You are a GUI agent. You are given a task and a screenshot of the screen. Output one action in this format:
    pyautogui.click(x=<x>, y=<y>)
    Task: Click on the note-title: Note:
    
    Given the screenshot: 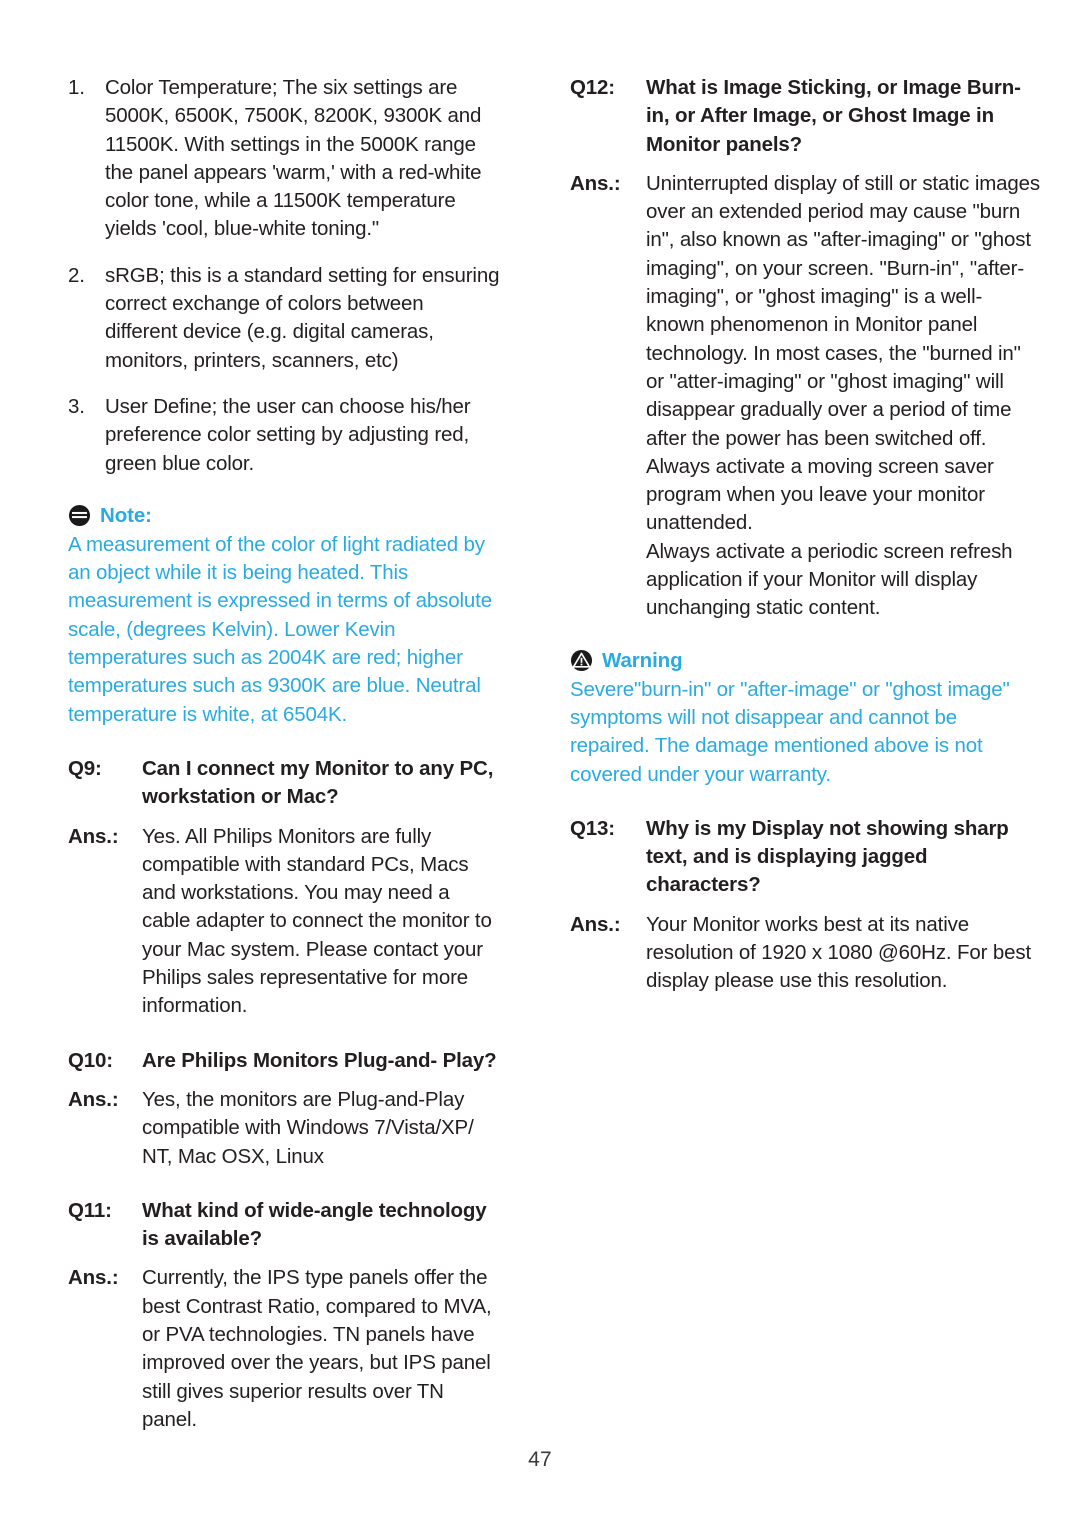 What is the action you would take?
    pyautogui.click(x=126, y=515)
    